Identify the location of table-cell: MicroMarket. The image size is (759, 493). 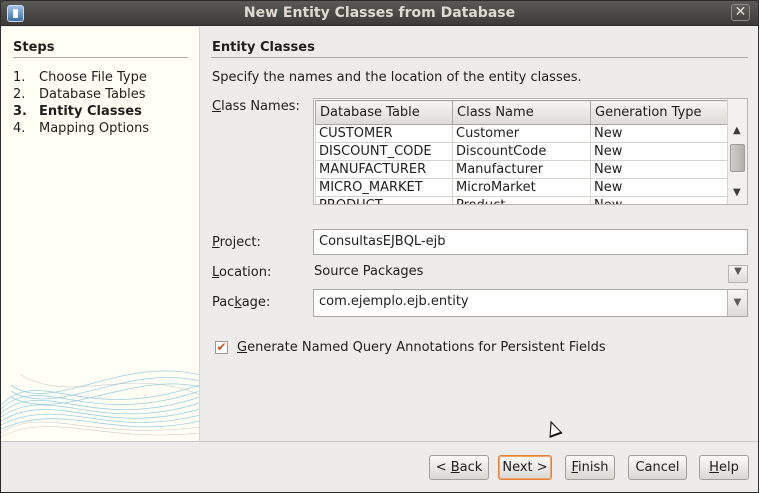
(521, 187).